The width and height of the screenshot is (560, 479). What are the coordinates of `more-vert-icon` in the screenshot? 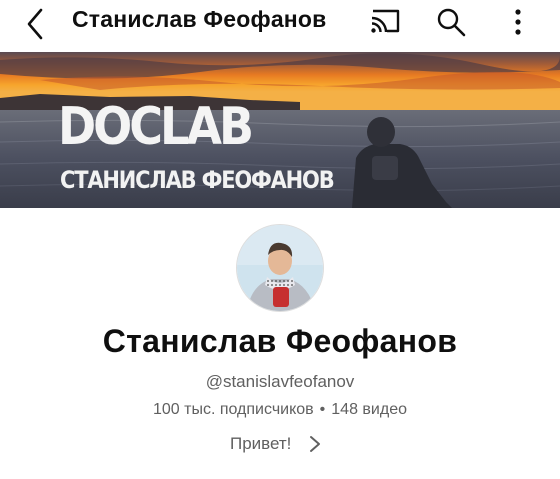 It's located at (518, 22).